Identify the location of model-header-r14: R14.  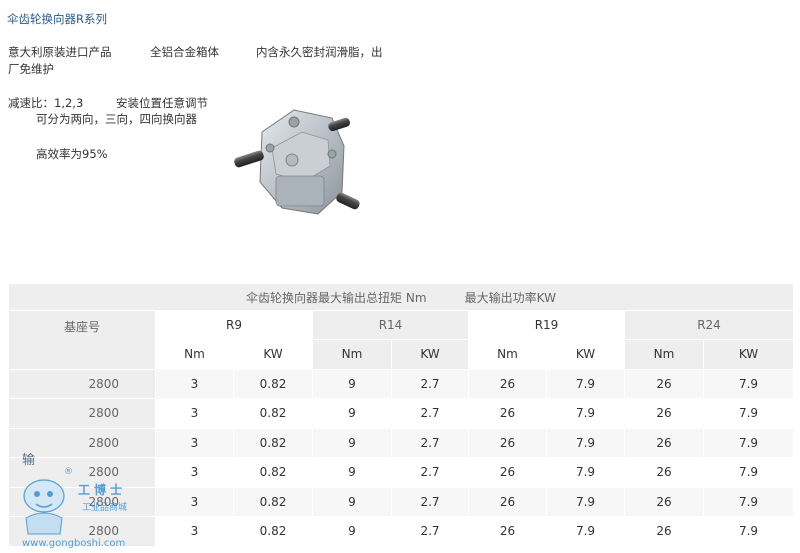
(390, 325).